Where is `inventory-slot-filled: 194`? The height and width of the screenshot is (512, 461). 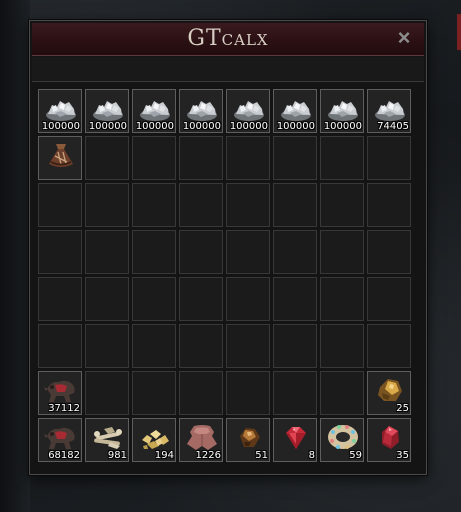 inventory-slot-filled: 194 is located at coordinates (154, 440).